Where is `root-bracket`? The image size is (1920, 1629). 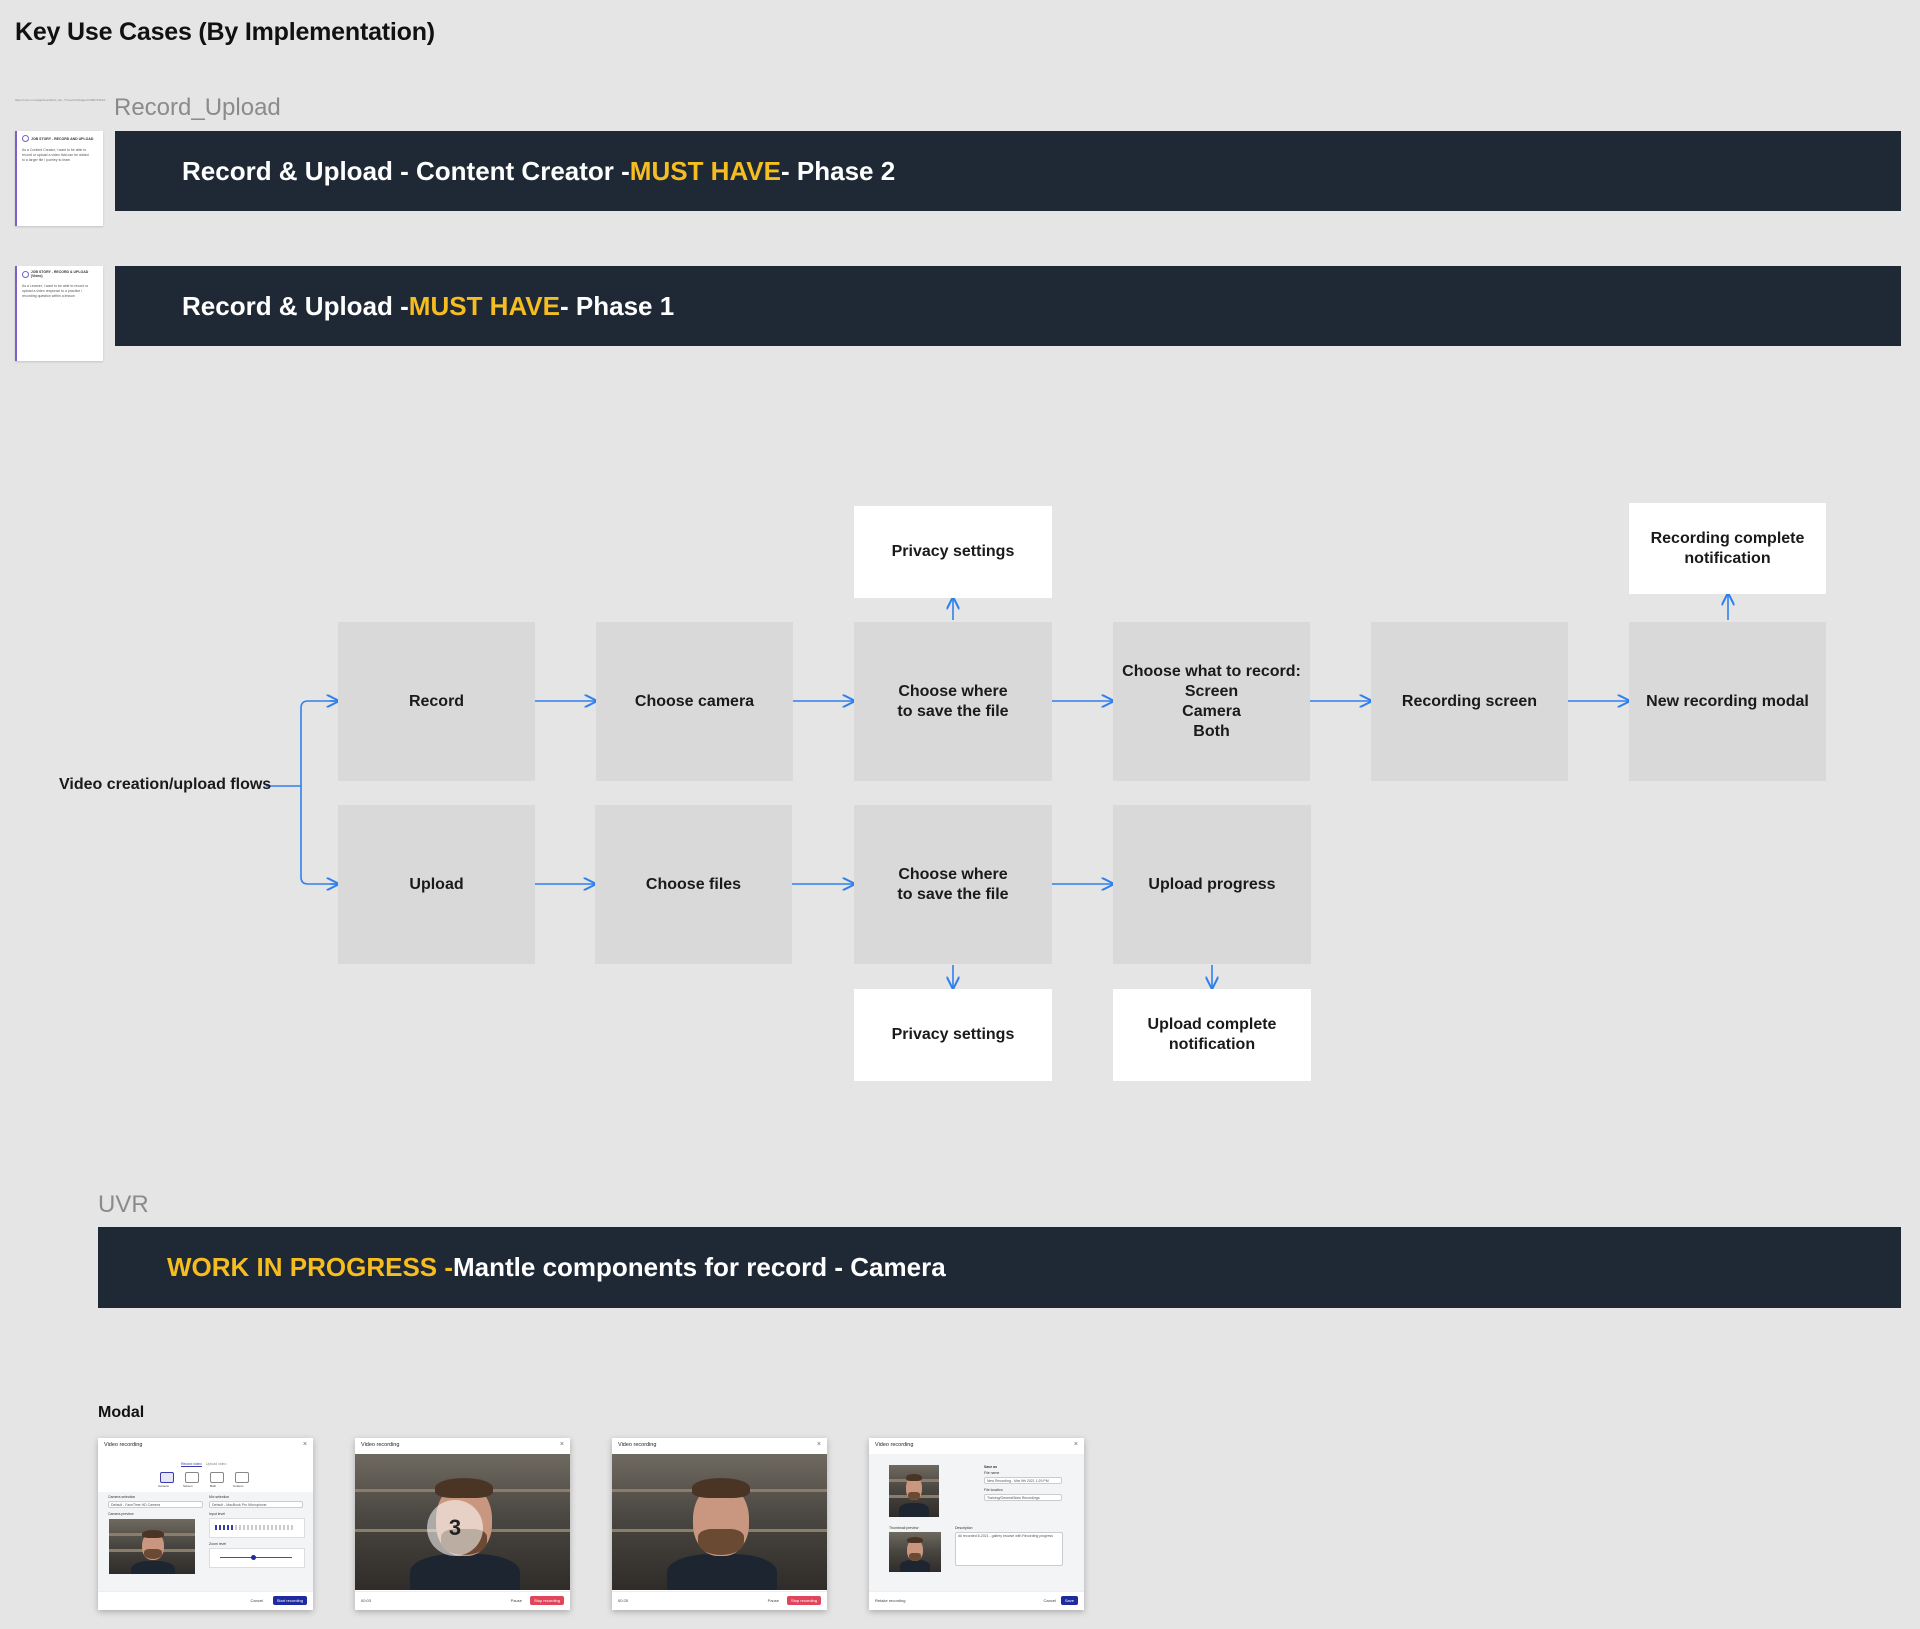 root-bracket is located at coordinates (319, 792).